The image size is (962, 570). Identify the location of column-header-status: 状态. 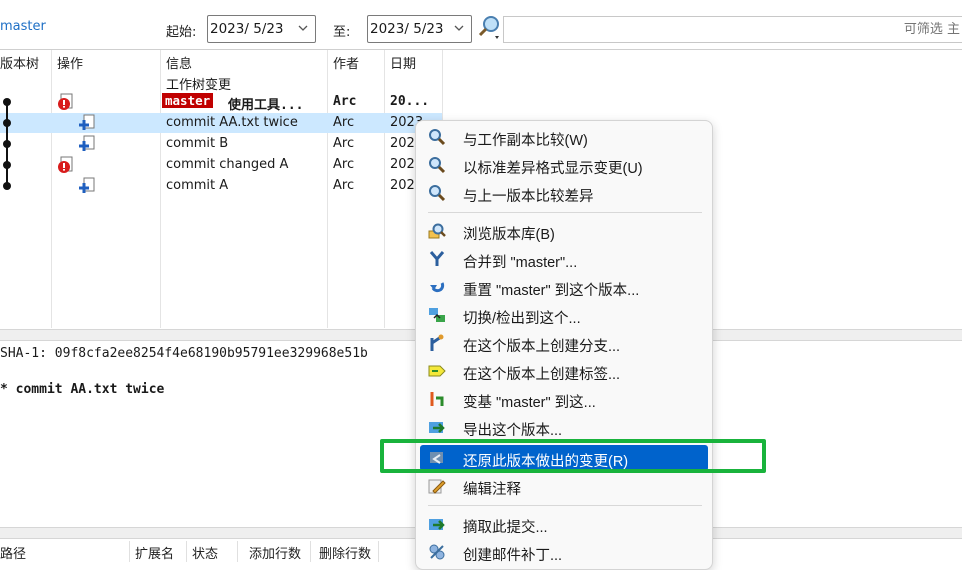
(205, 552).